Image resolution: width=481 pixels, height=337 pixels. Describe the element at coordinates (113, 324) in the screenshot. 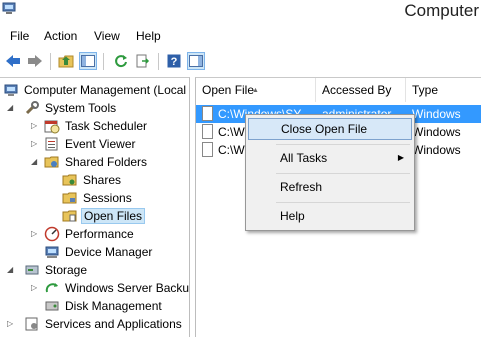

I see `tree-label: Services and Applications` at that location.